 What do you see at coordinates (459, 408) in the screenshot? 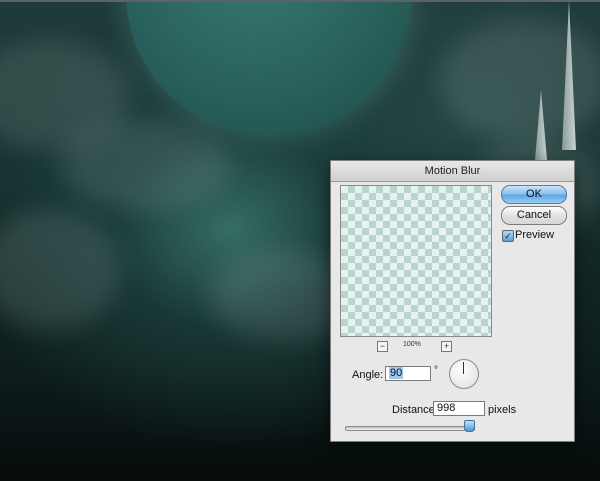
I see `distance-input: 998` at bounding box center [459, 408].